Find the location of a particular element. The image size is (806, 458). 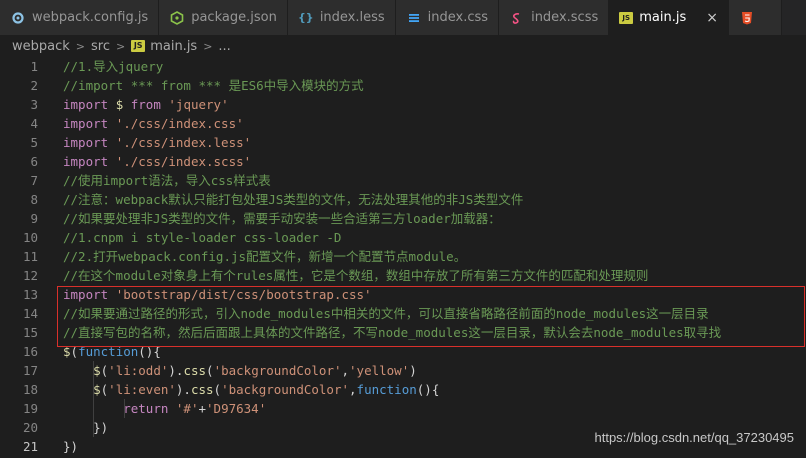

line-number: 4 is located at coordinates (34, 123).